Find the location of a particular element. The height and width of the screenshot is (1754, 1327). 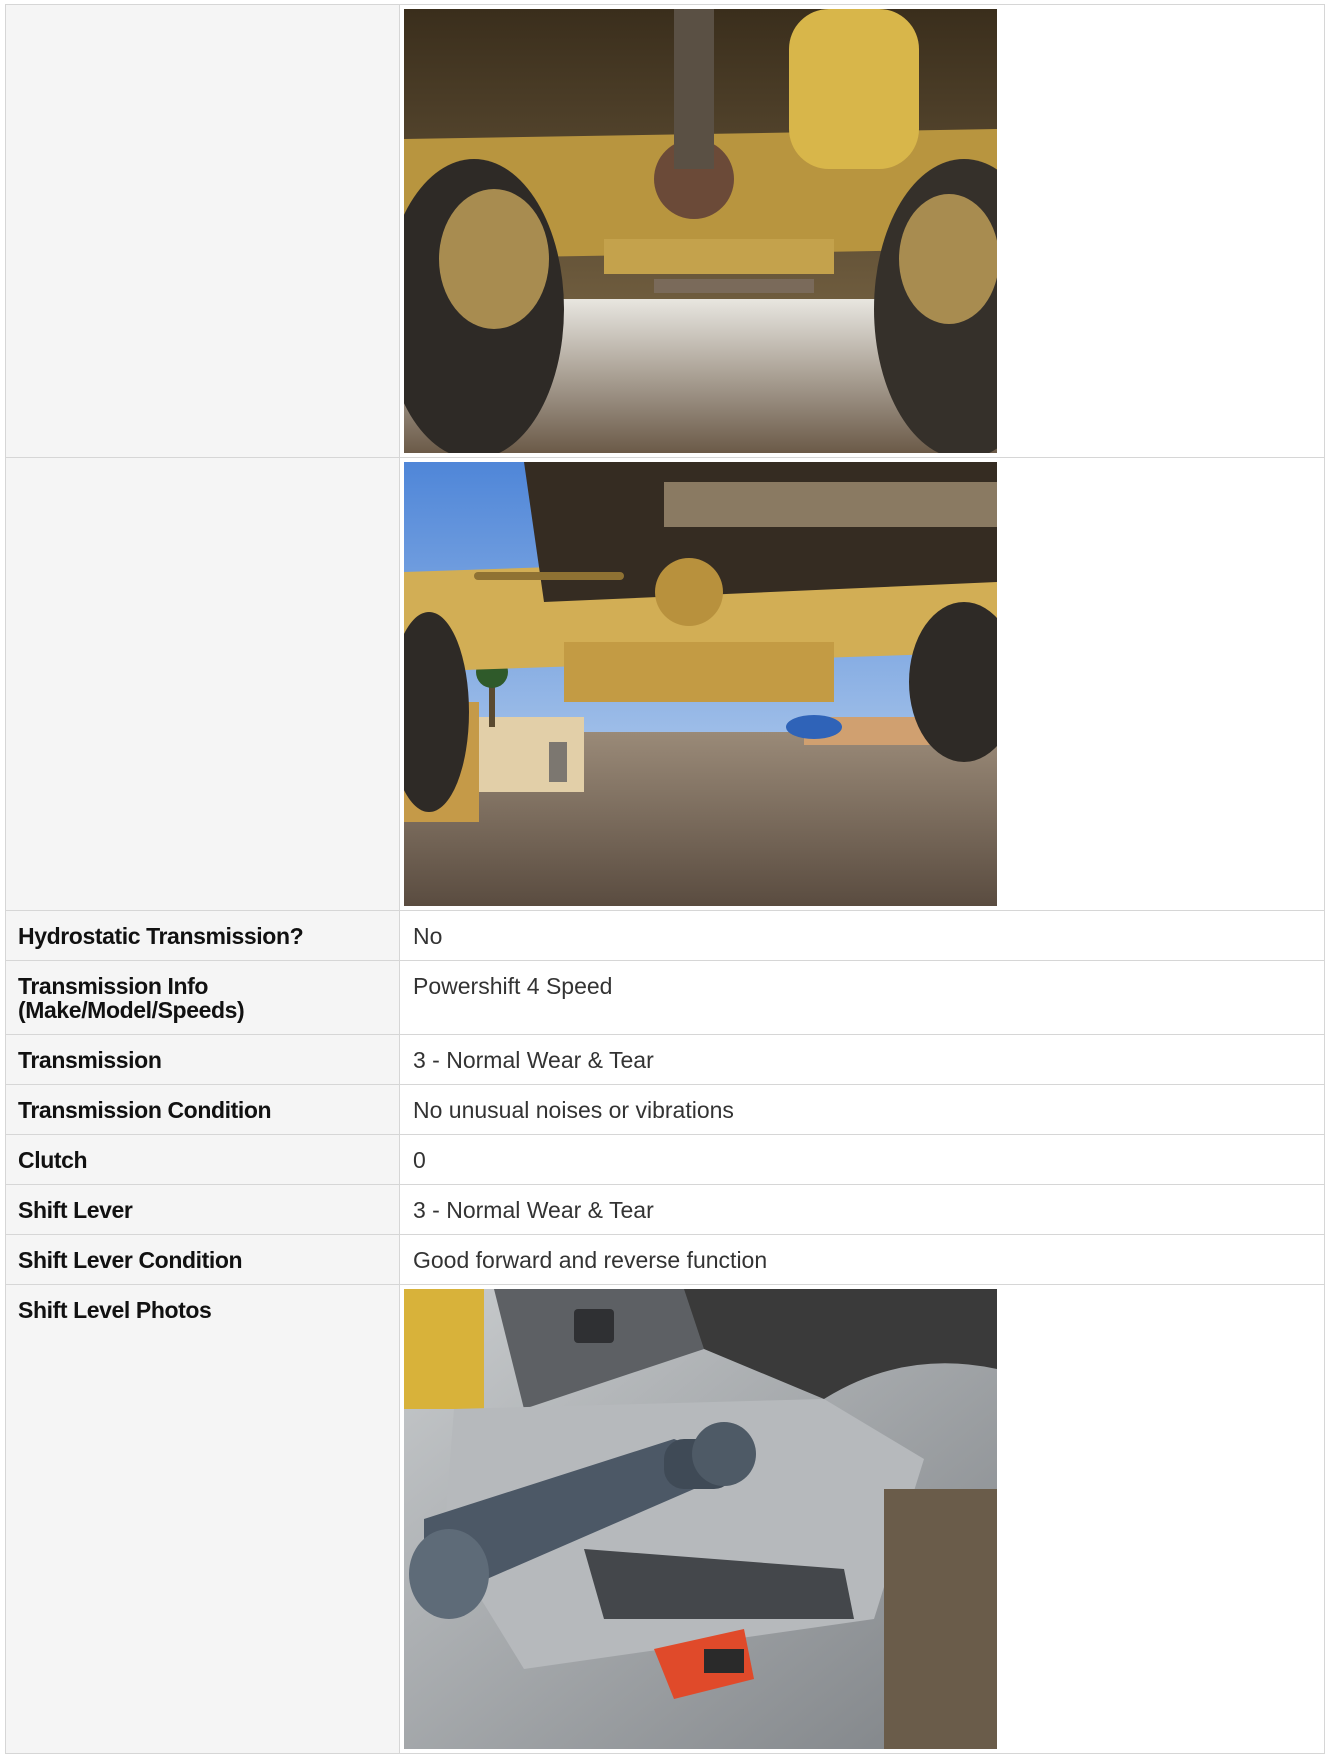

row-value: Good forward and reverse function is located at coordinates (862, 1259).